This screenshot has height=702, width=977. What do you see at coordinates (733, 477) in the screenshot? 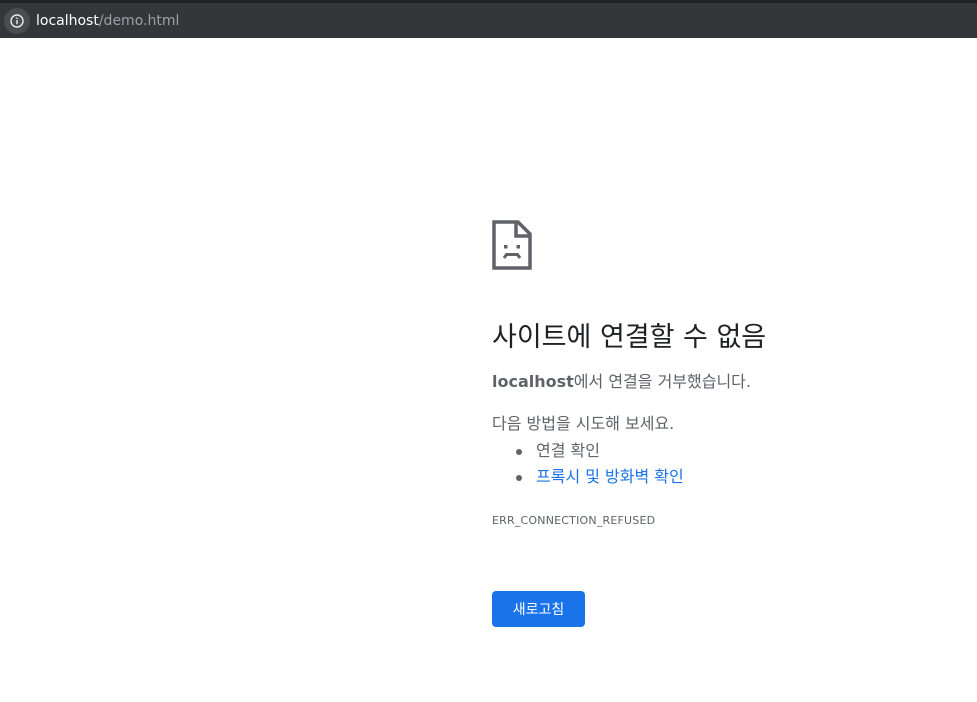
I see `suggestion-check-proxy-firewall: 프록시 및 방화벽 확인` at bounding box center [733, 477].